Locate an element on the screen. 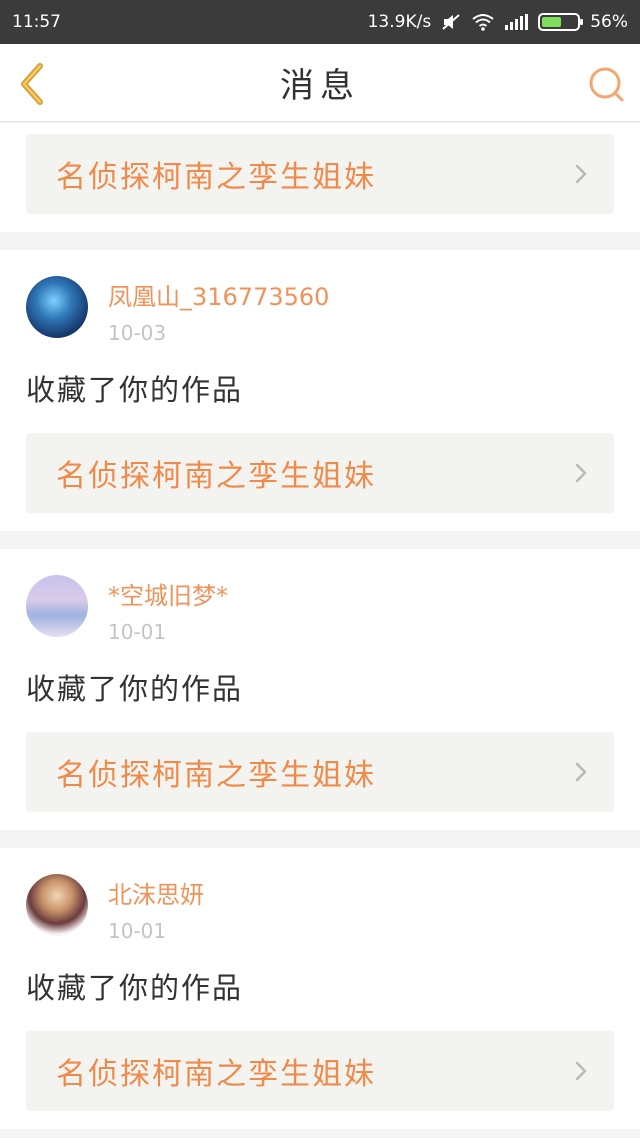 The height and width of the screenshot is (1138, 640). message-card: 名侦探柯南之孪生姐妹 is located at coordinates (320, 177).